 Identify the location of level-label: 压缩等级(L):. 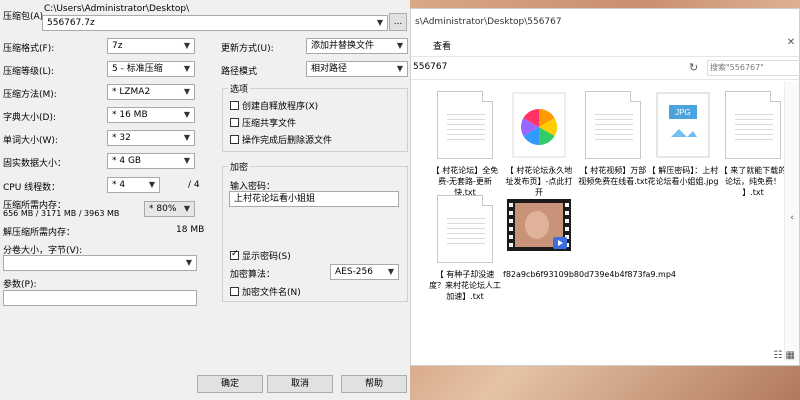
(29, 72).